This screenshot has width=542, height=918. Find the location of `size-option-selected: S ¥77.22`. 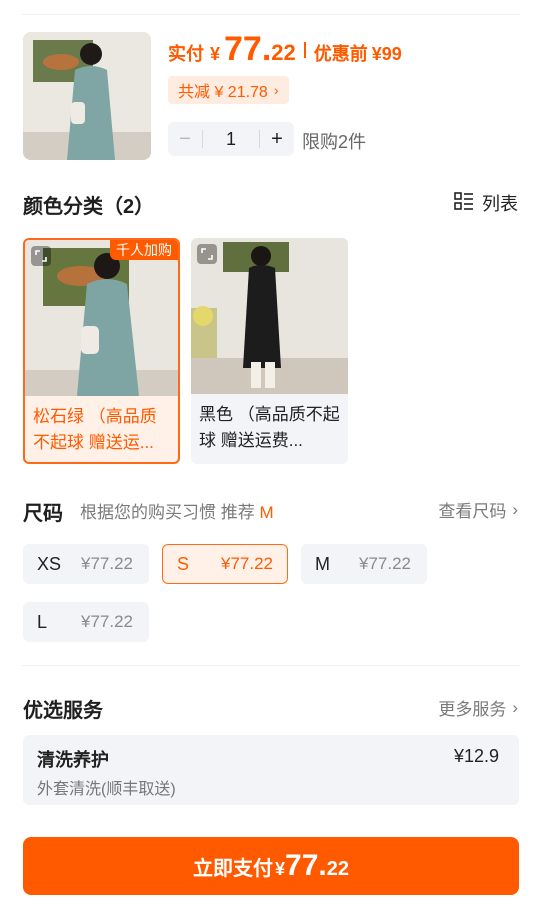

size-option-selected: S ¥77.22 is located at coordinates (225, 564).